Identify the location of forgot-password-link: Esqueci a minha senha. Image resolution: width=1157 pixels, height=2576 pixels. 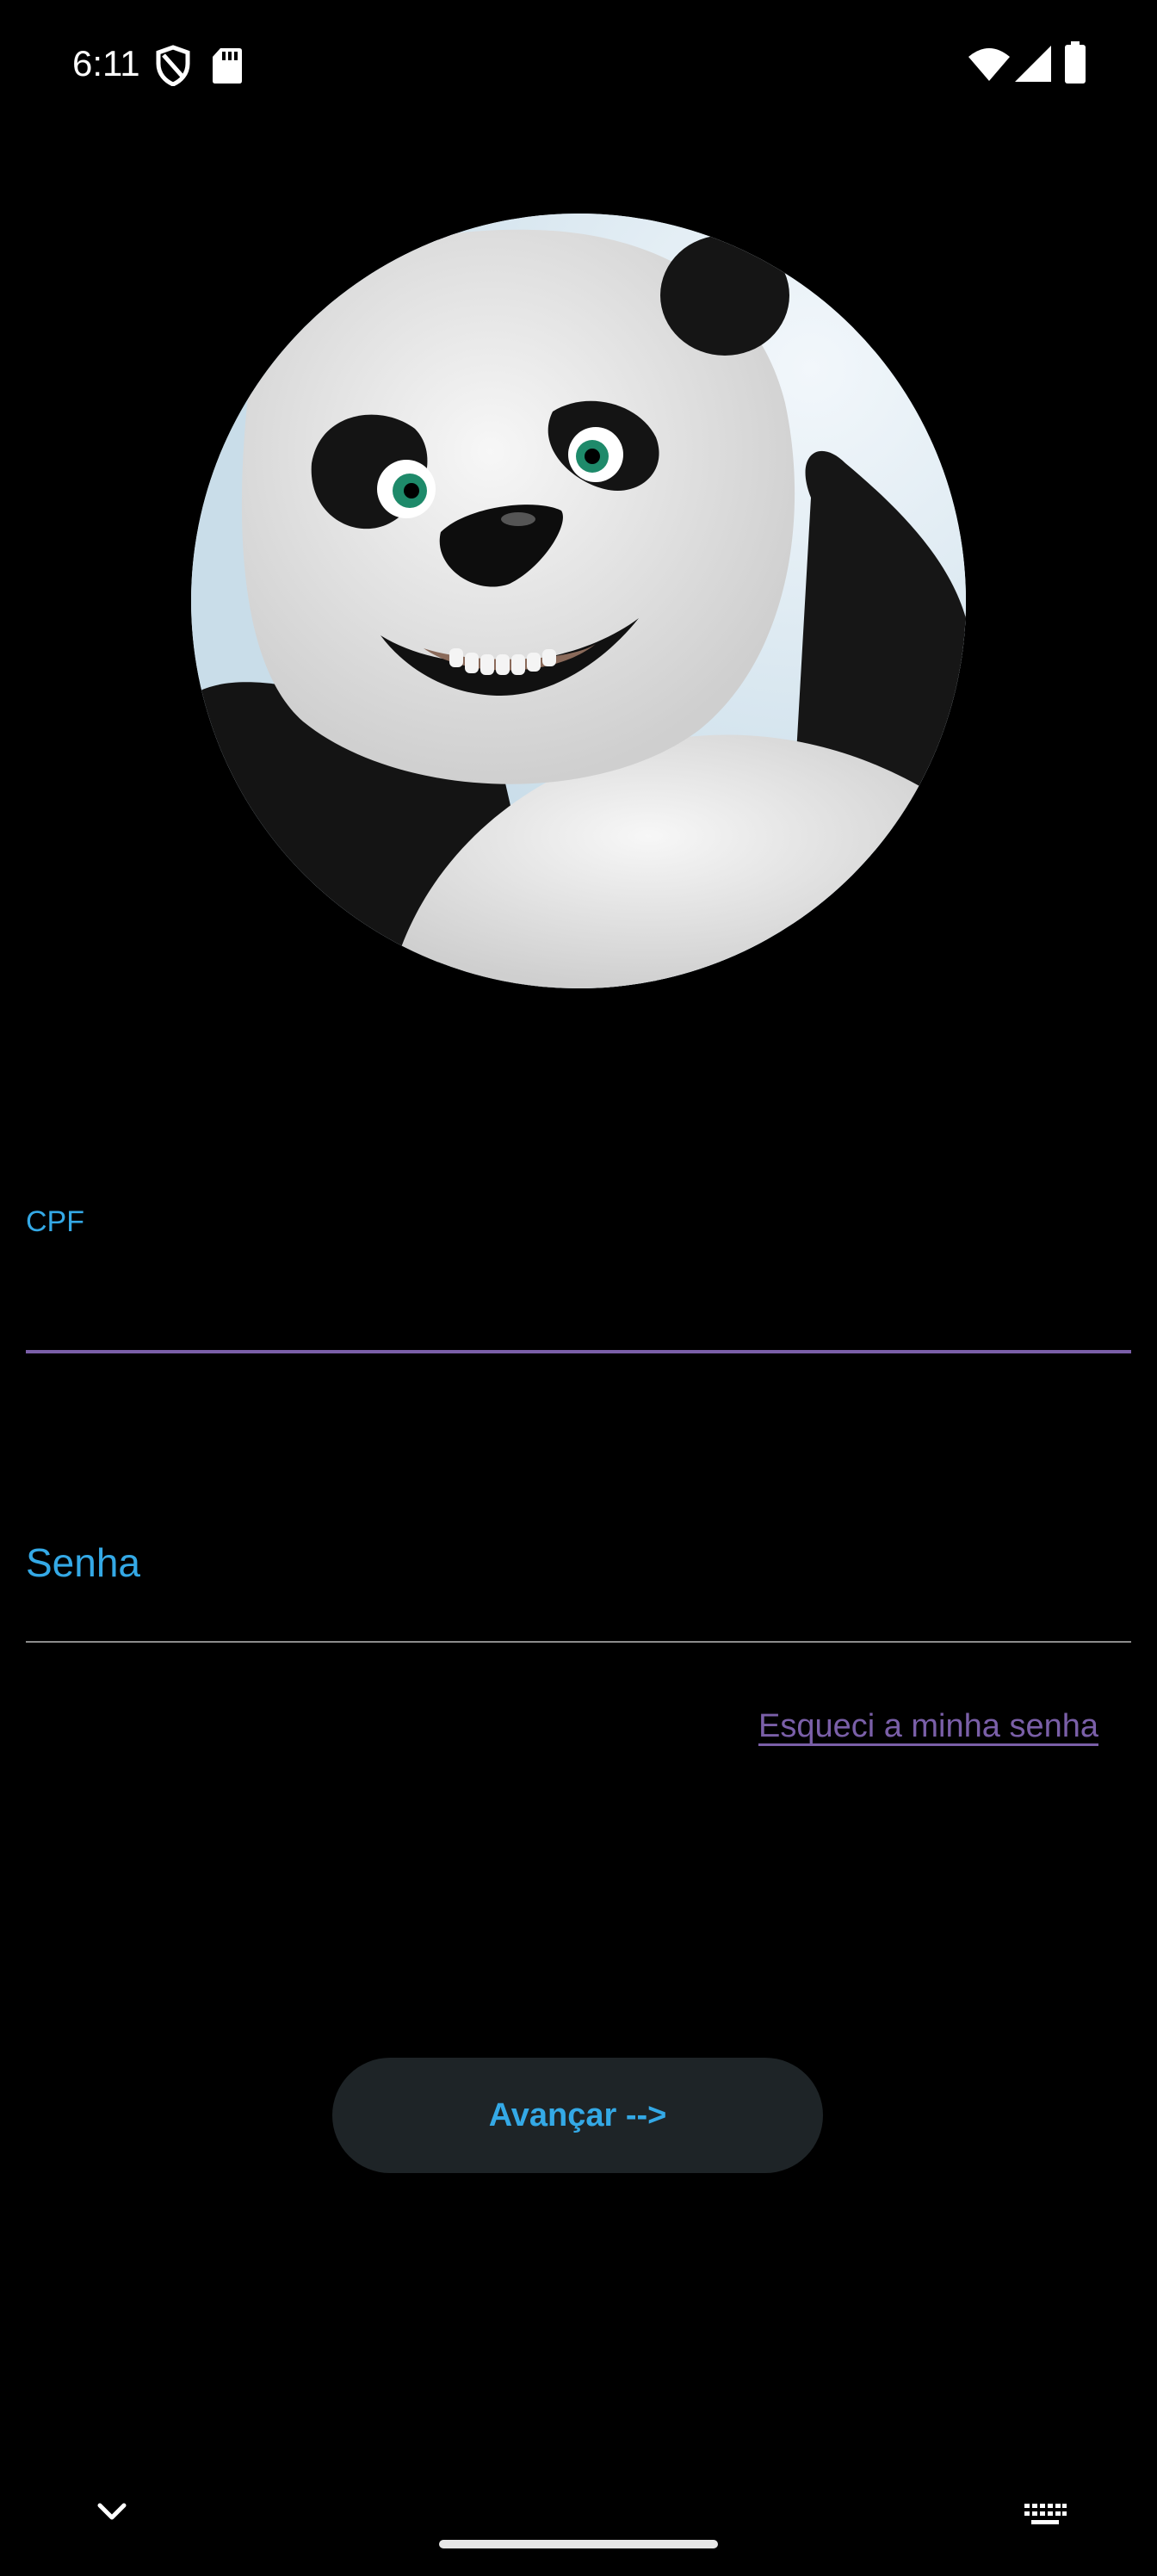
(928, 1726).